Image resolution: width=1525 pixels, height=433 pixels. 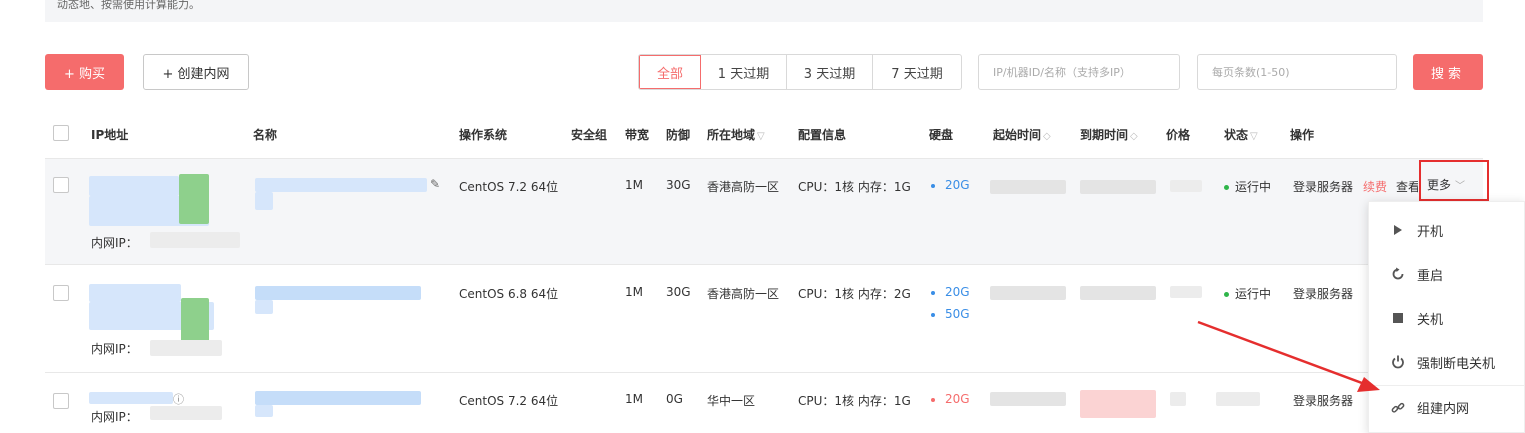 What do you see at coordinates (1398, 408) in the screenshot?
I see `link-icon` at bounding box center [1398, 408].